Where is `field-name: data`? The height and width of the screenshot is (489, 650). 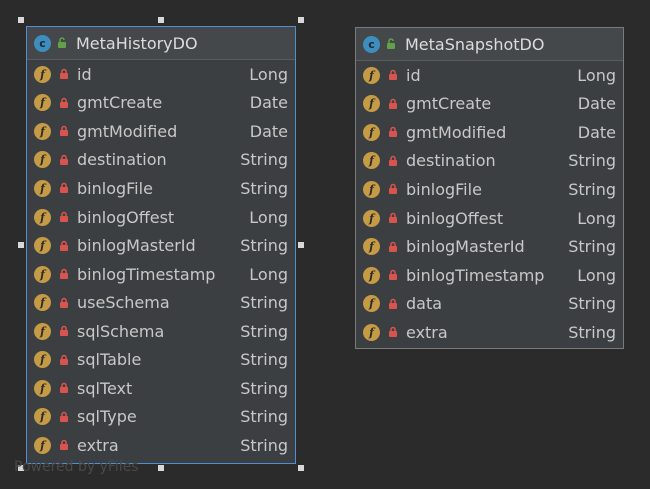 field-name: data is located at coordinates (424, 304).